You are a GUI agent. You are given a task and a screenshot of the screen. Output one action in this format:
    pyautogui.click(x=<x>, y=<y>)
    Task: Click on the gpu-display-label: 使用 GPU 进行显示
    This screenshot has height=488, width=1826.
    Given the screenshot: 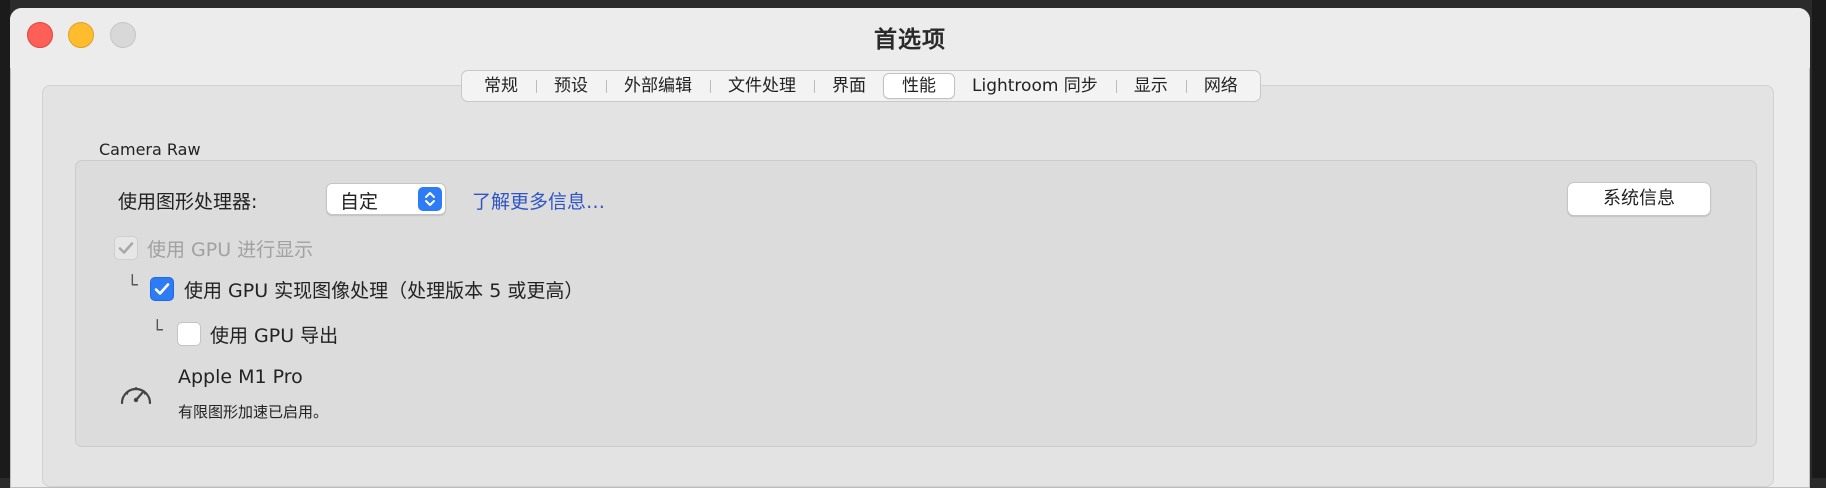 What is the action you would take?
    pyautogui.click(x=230, y=250)
    